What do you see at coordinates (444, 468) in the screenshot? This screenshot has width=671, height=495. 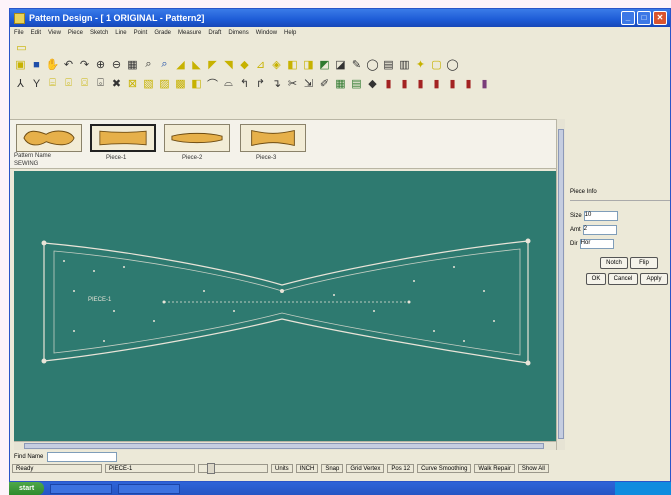 I see `curve-smoothing-toggle: Curve Smoothing` at bounding box center [444, 468].